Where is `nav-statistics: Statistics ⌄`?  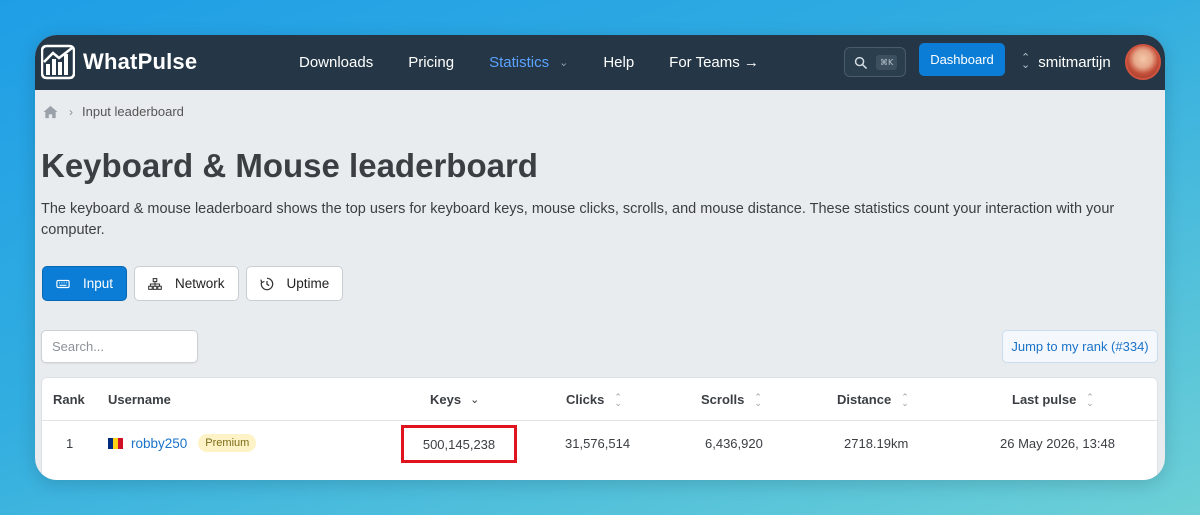 nav-statistics: Statistics ⌄ is located at coordinates (528, 62).